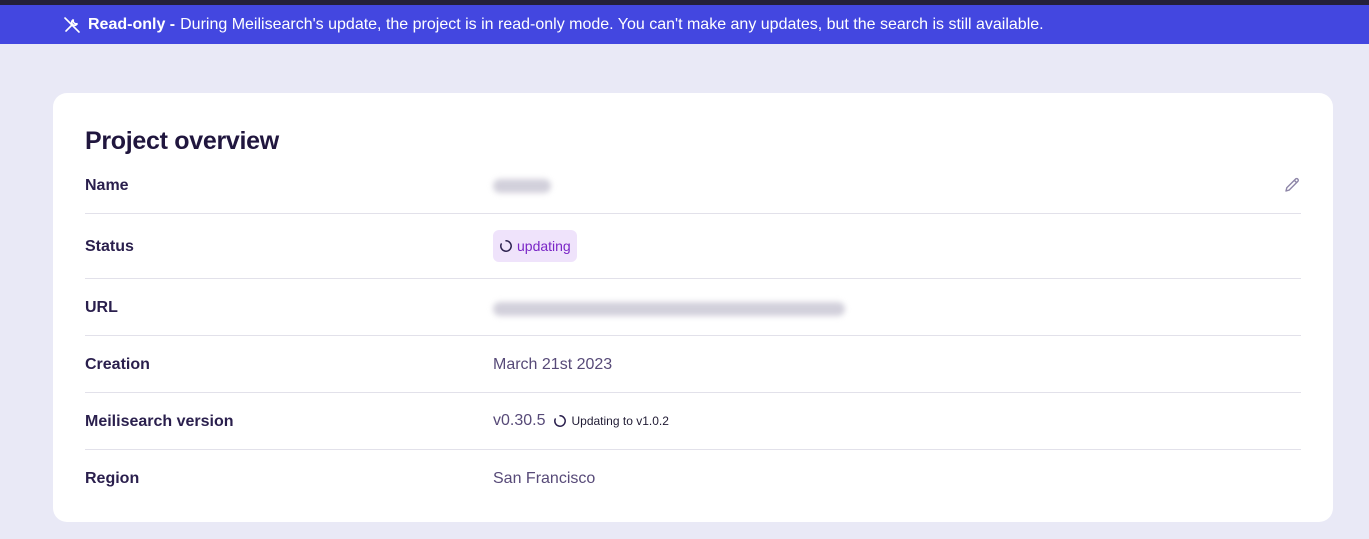 Image resolution: width=1369 pixels, height=539 pixels. Describe the element at coordinates (519, 420) in the screenshot. I see `version-number: v0.30.5` at that location.